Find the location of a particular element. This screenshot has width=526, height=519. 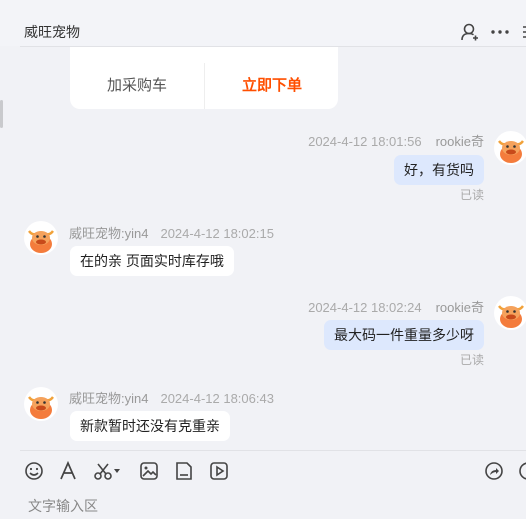

message-meta: 威旺宠物:yin4 2024-4-12 18:06:43 is located at coordinates (171, 397).